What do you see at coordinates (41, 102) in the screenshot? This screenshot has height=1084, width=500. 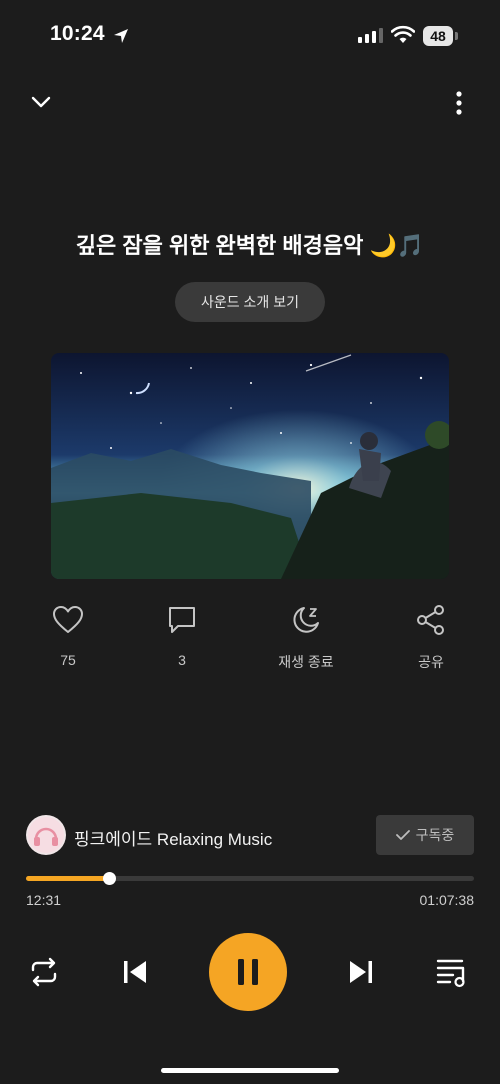 I see `chevron-down-icon` at bounding box center [41, 102].